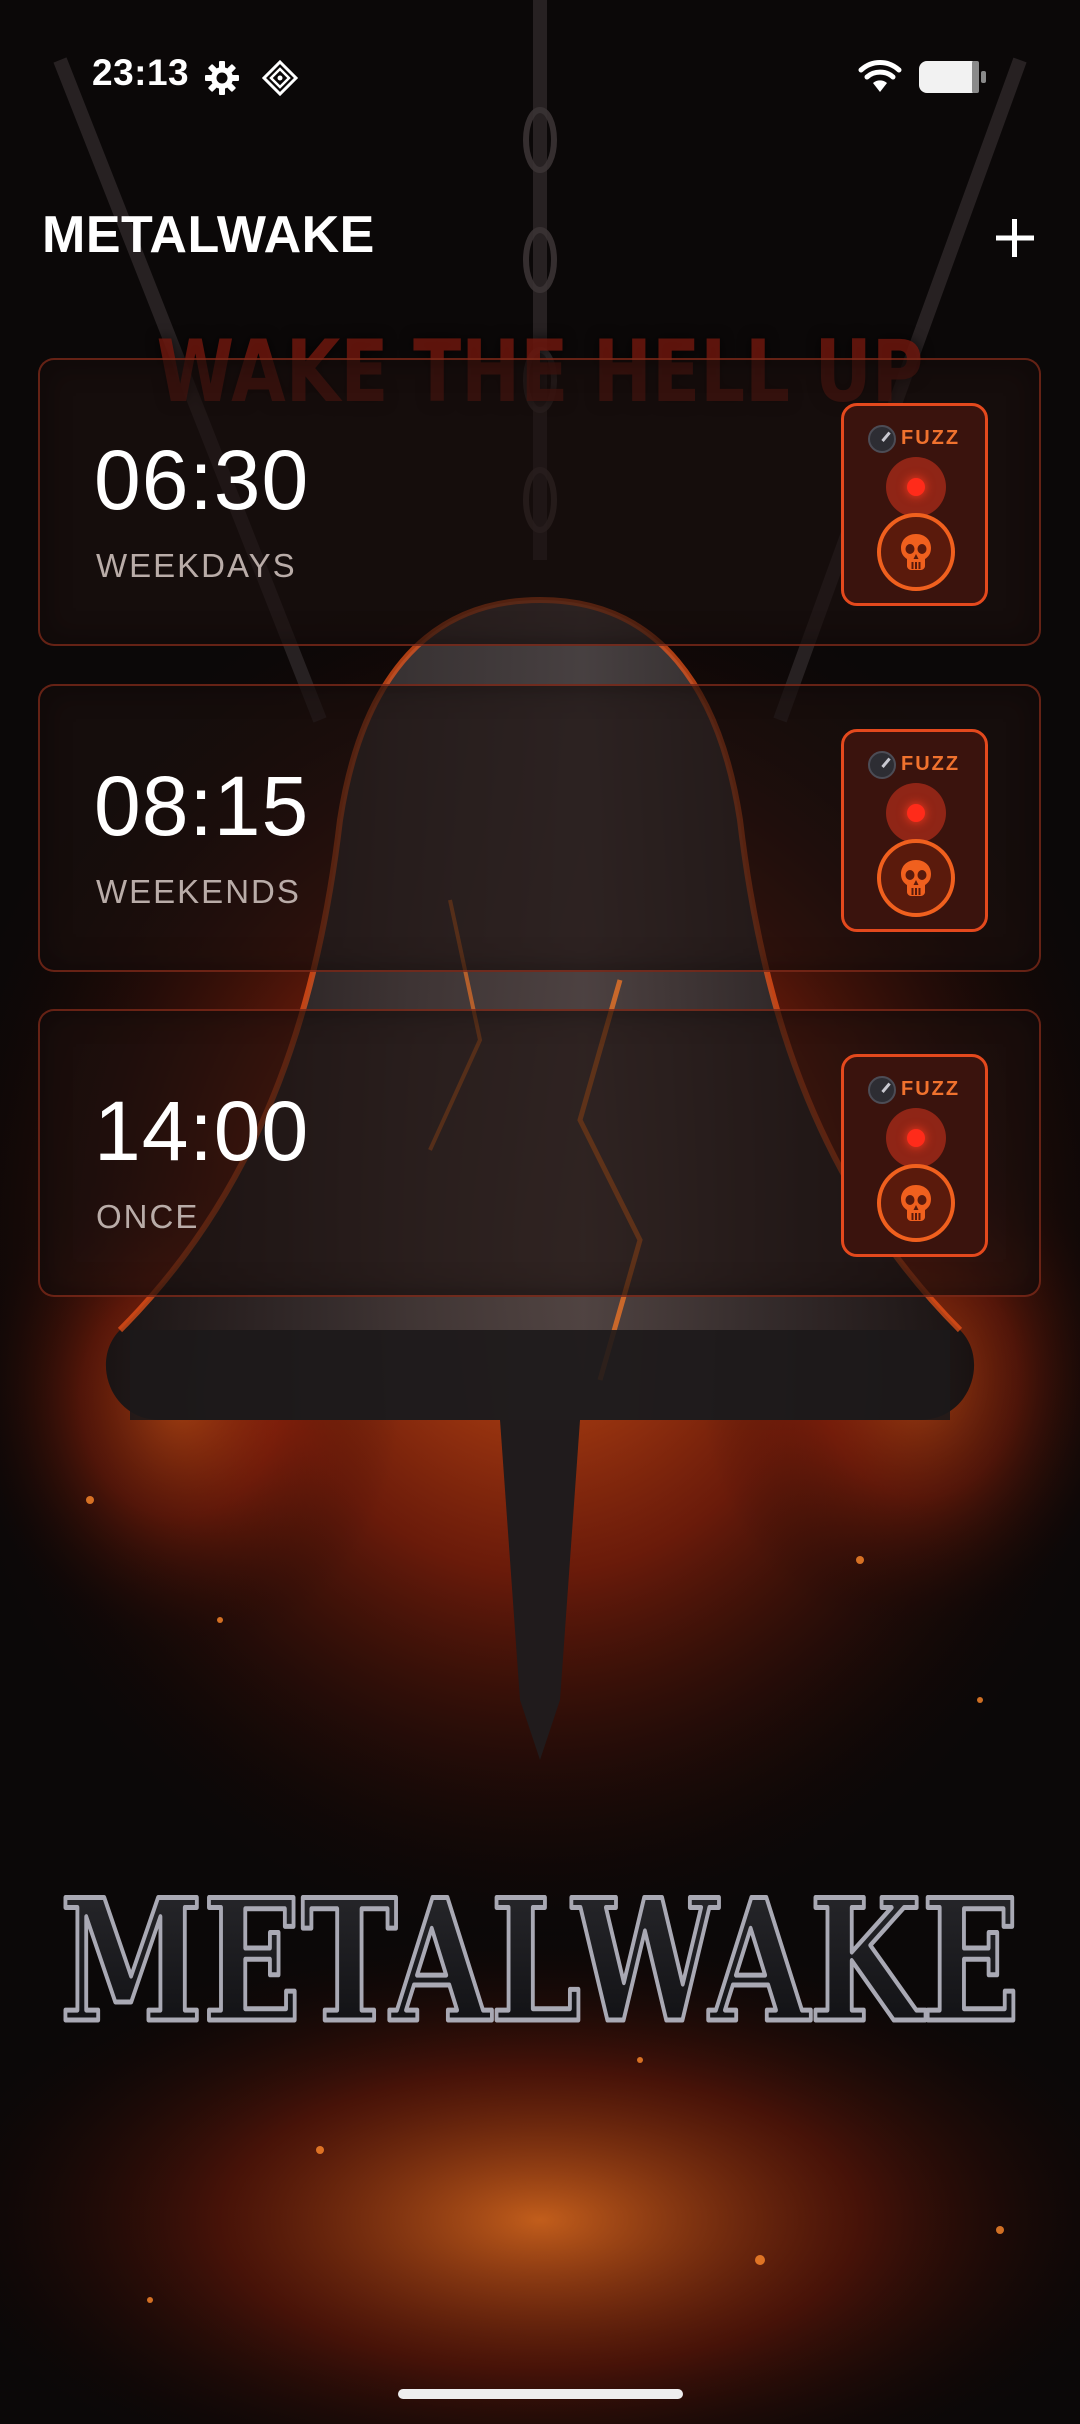  I want to click on diamond-logo-icon, so click(280, 78).